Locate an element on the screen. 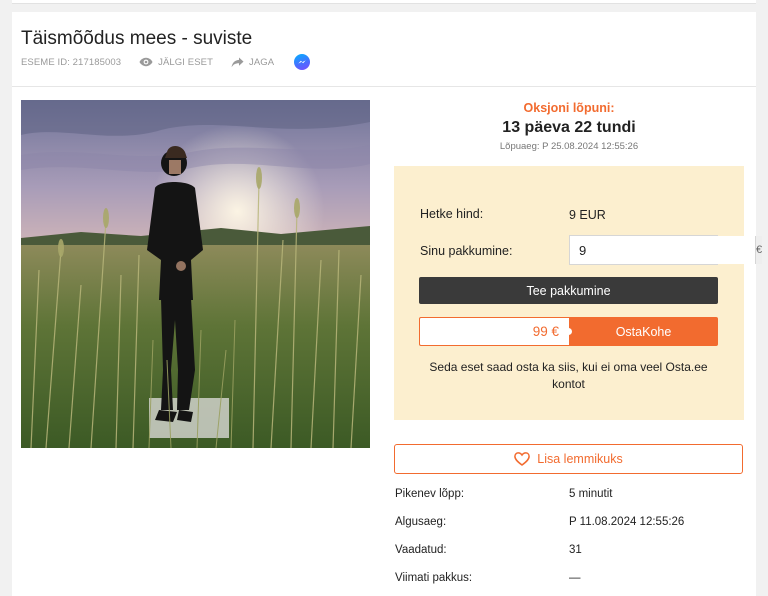  share-arrow-icon is located at coordinates (237, 62).